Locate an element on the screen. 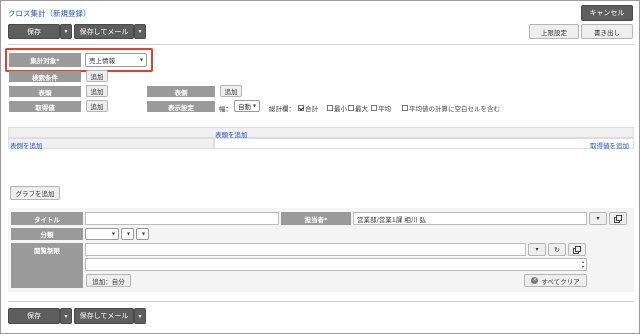 This screenshot has height=334, width=640. limit-settings-button: 上限設定 is located at coordinates (554, 31).